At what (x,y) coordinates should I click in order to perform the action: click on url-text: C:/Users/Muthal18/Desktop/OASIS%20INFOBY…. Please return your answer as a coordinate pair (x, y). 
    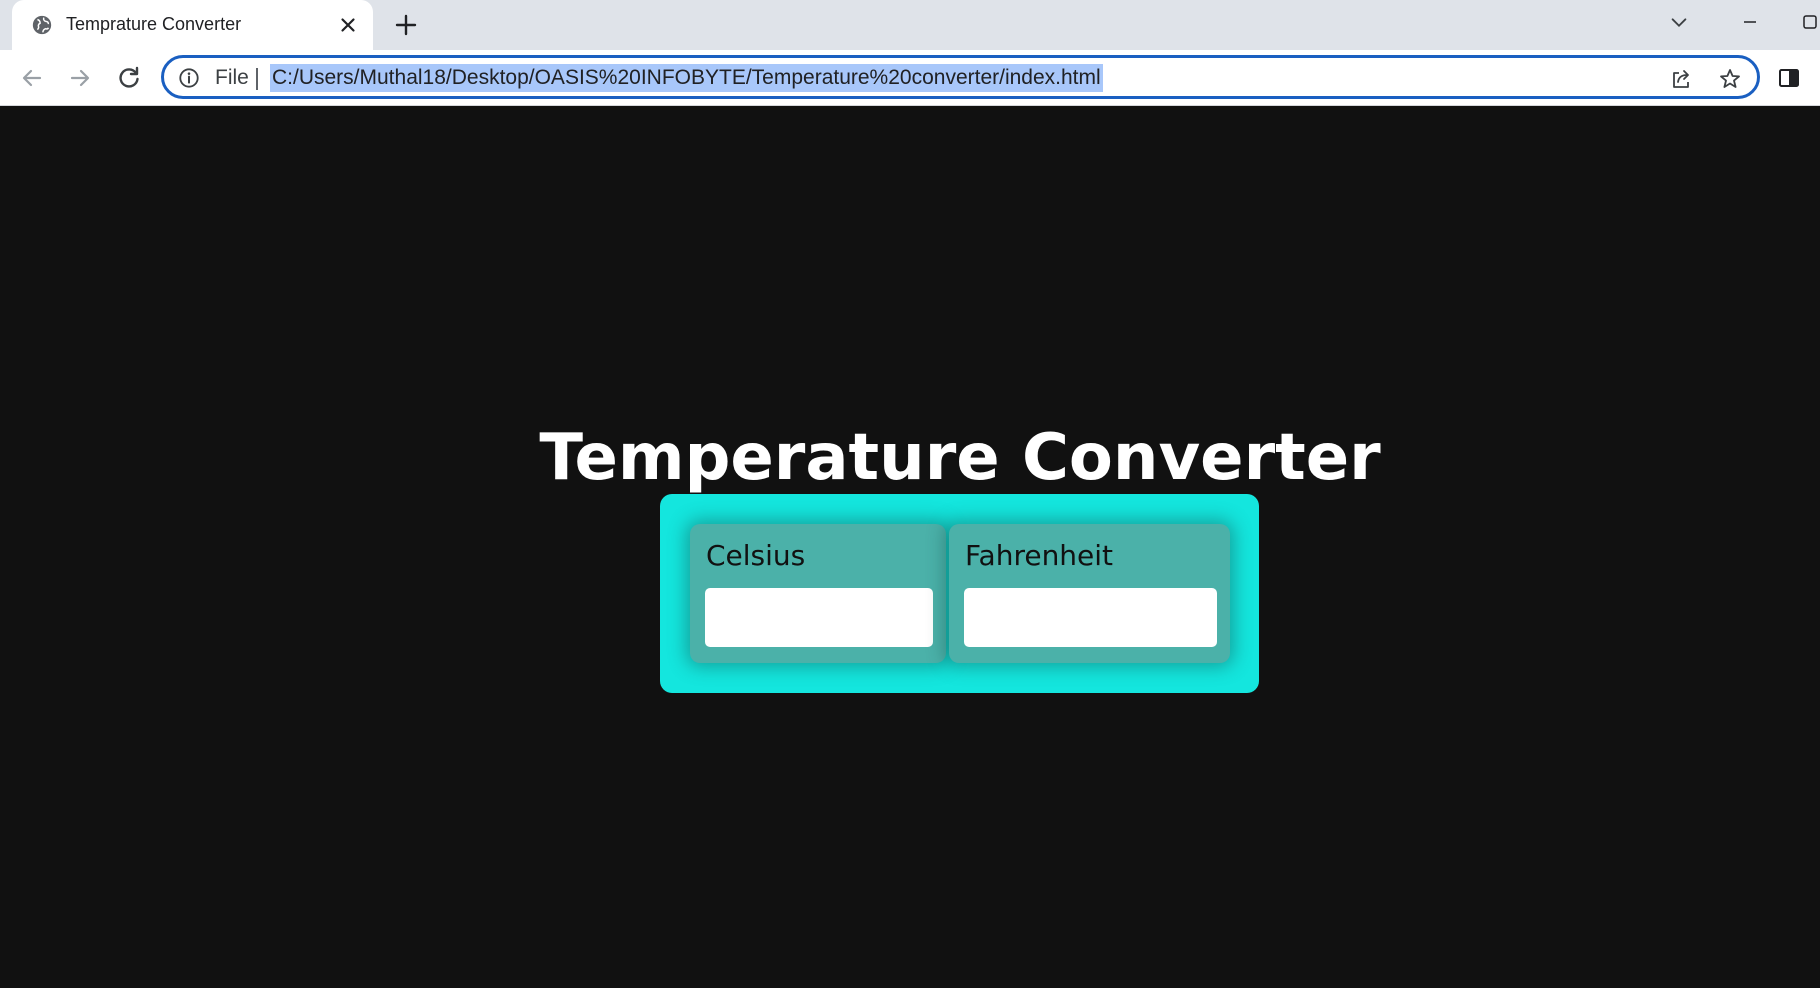
    Looking at the image, I should click on (686, 78).